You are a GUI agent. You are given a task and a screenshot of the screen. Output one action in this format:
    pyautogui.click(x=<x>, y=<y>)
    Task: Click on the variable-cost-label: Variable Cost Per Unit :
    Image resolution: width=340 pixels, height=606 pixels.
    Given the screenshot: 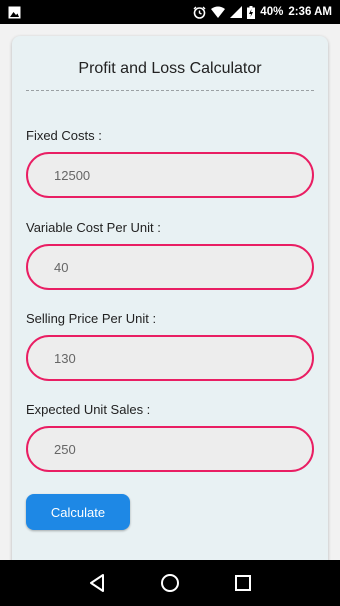 What is the action you would take?
    pyautogui.click(x=93, y=227)
    